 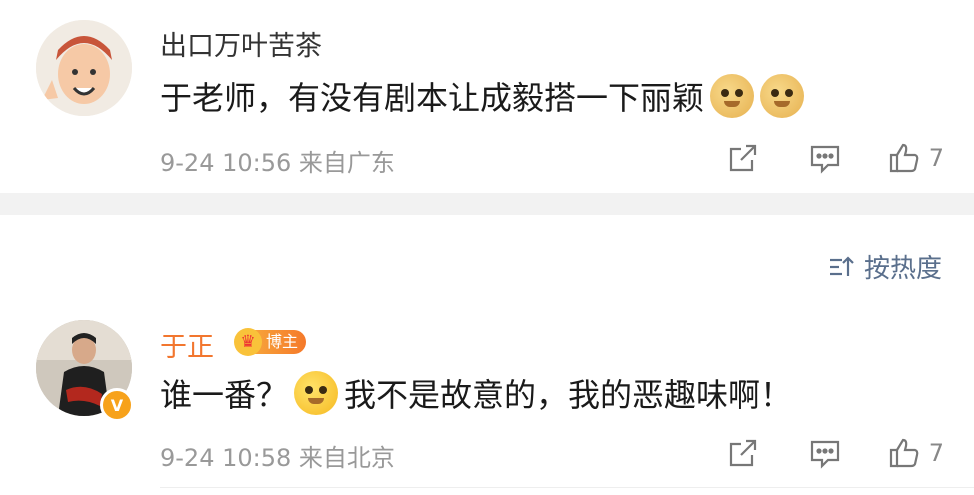 I want to click on thinking-emoji-icon, so click(x=316, y=393).